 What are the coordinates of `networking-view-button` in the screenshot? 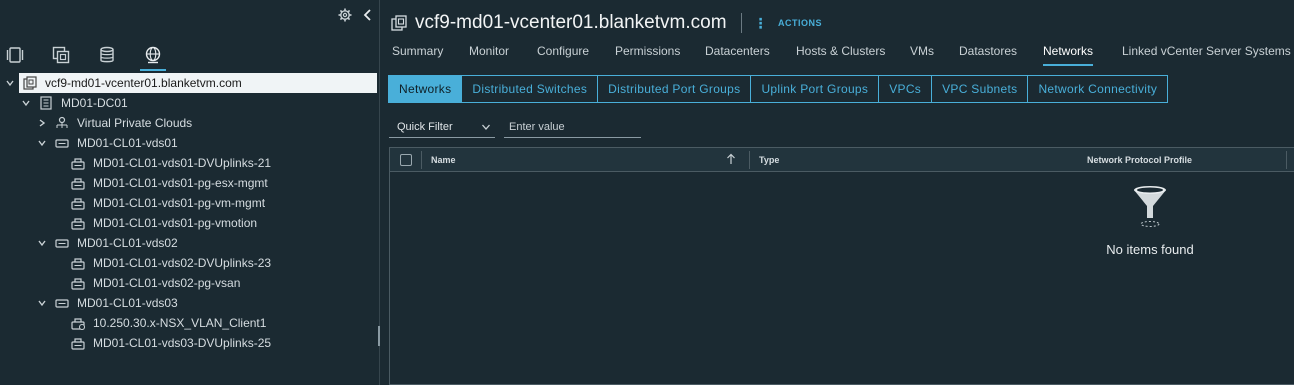 It's located at (153, 56).